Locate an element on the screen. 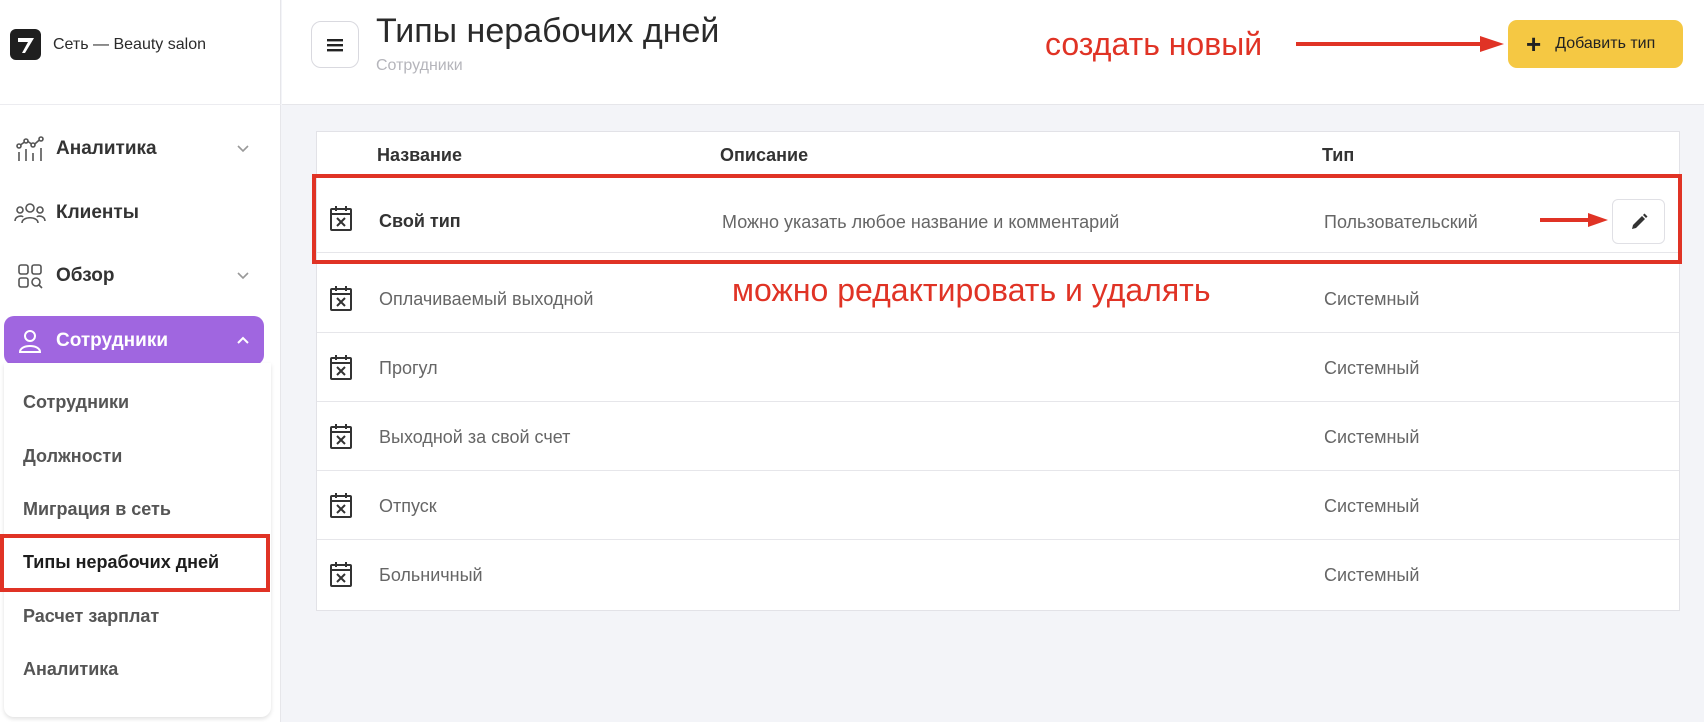 This screenshot has width=1704, height=722. submenu-item-analytics: Аналитика is located at coordinates (70, 669).